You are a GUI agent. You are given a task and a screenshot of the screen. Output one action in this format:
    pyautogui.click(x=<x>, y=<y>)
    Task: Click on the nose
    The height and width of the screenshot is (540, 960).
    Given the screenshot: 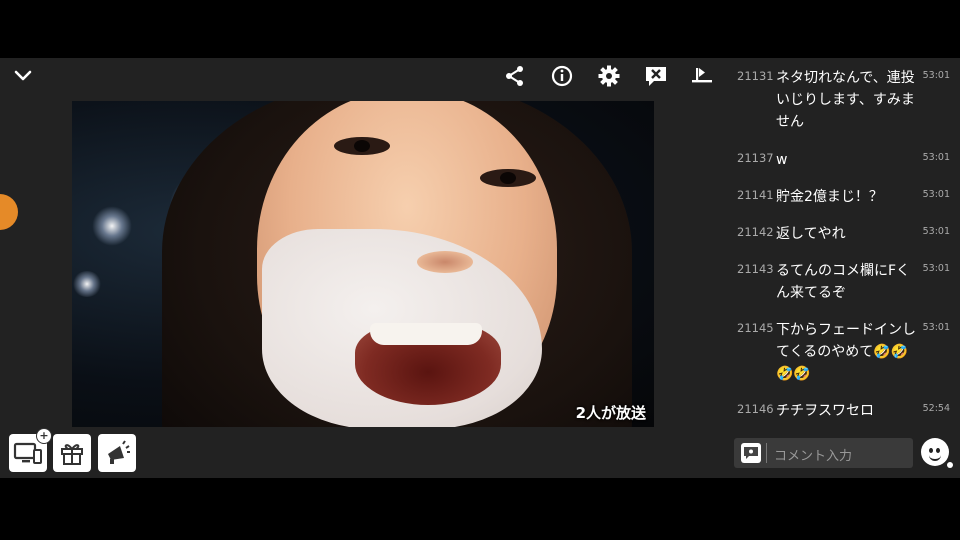 What is the action you would take?
    pyautogui.click(x=445, y=262)
    